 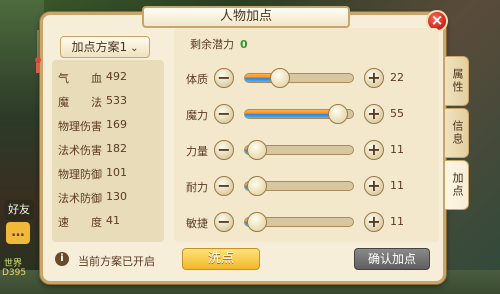 I want to click on stat-value: 130, so click(x=116, y=196).